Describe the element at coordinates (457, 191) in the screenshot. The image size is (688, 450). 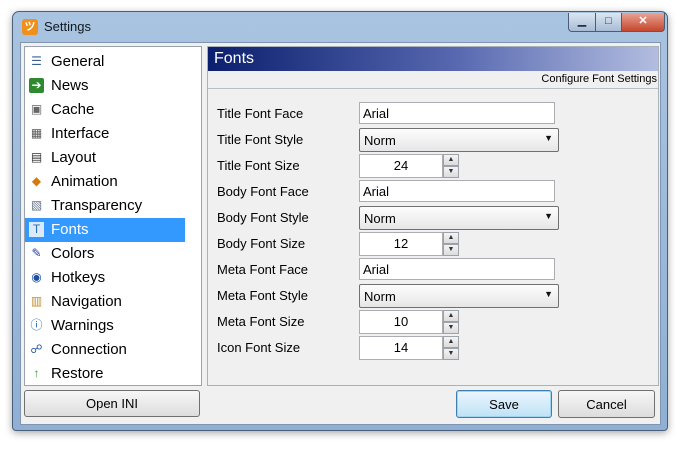
I see `body-font-face-input: Arial` at that location.